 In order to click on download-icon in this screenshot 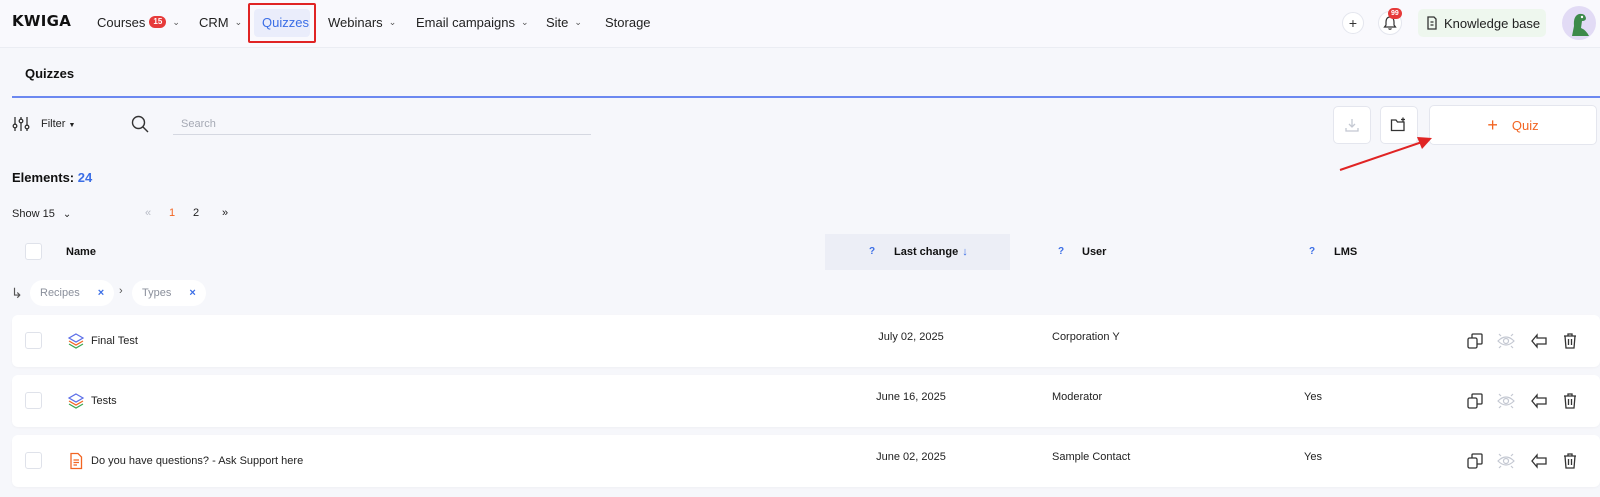, I will do `click(1352, 125)`.